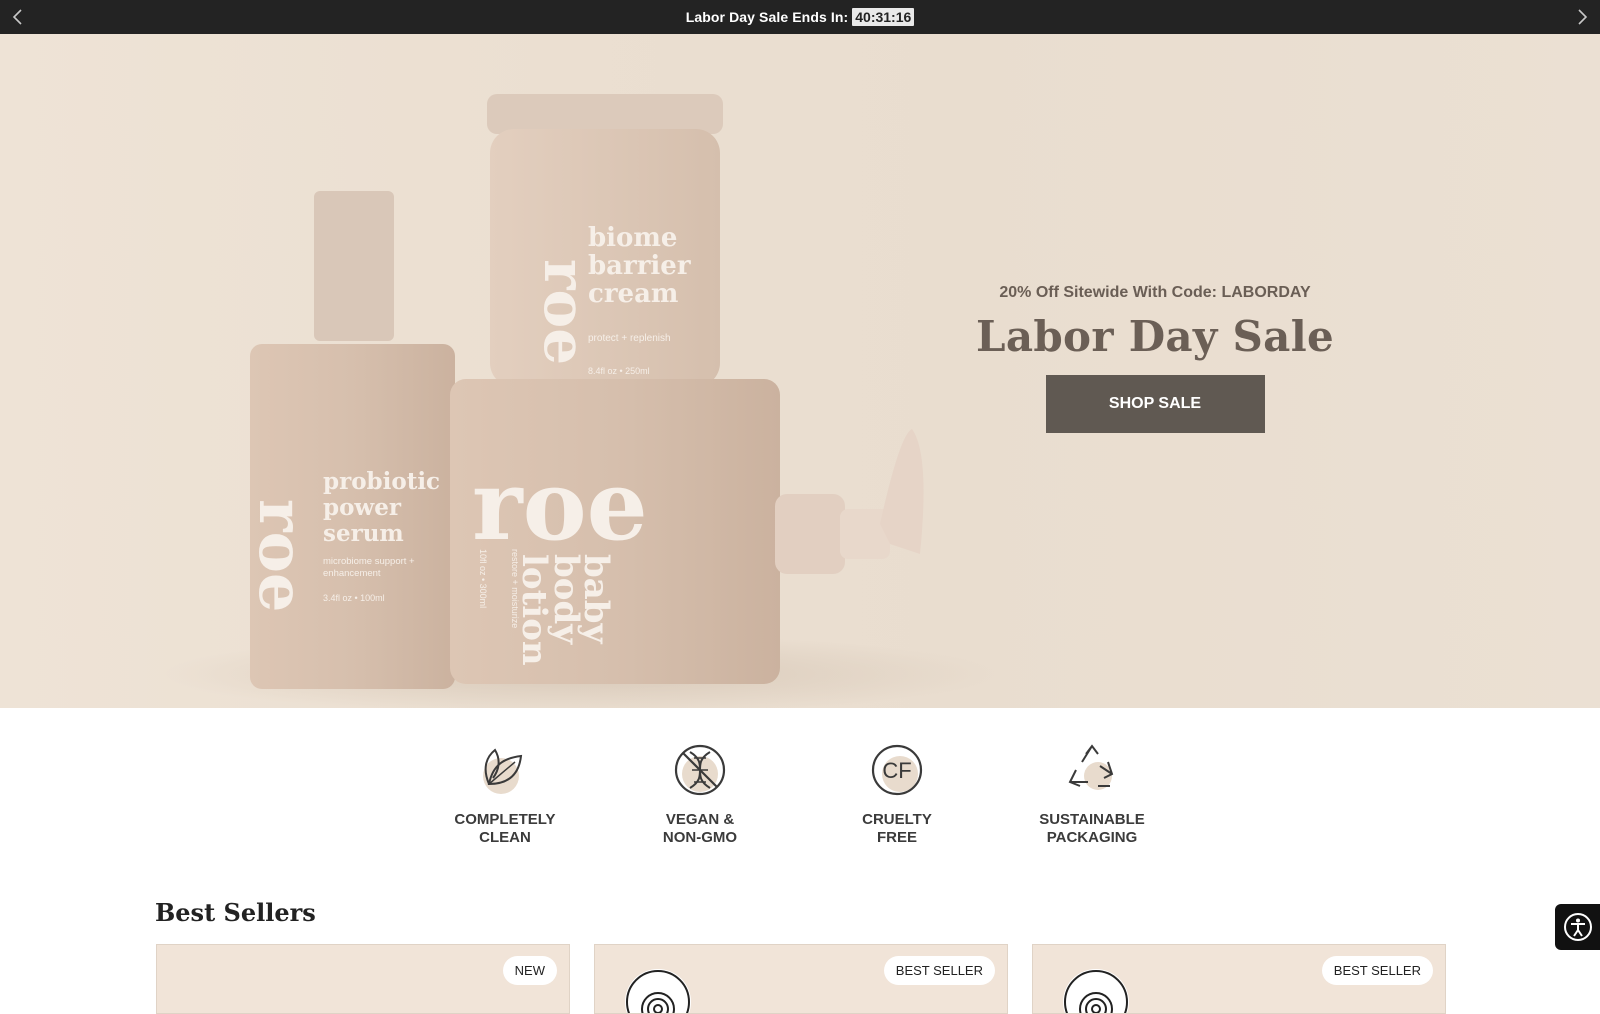 This screenshot has width=1600, height=1014. I want to click on recycle-icon, so click(1091, 767).